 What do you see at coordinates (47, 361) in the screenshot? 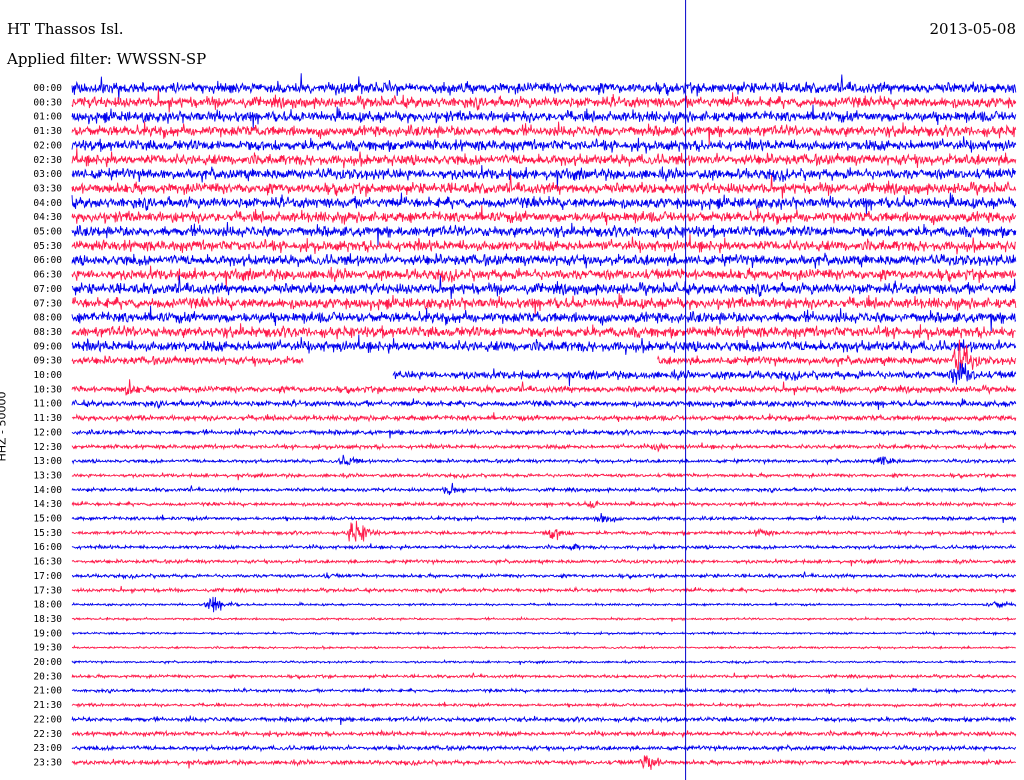
I see `row-time-label: 09:30` at bounding box center [47, 361].